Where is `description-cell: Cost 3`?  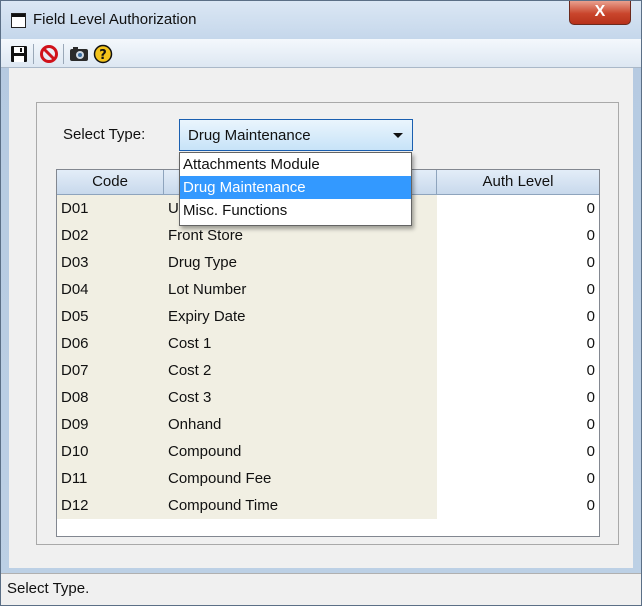 description-cell: Cost 3 is located at coordinates (300, 397).